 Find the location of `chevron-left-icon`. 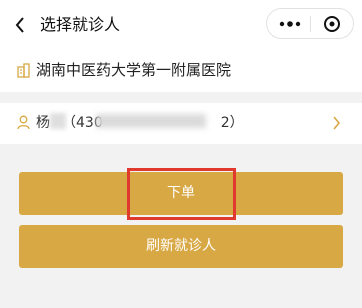

chevron-left-icon is located at coordinates (19, 25).